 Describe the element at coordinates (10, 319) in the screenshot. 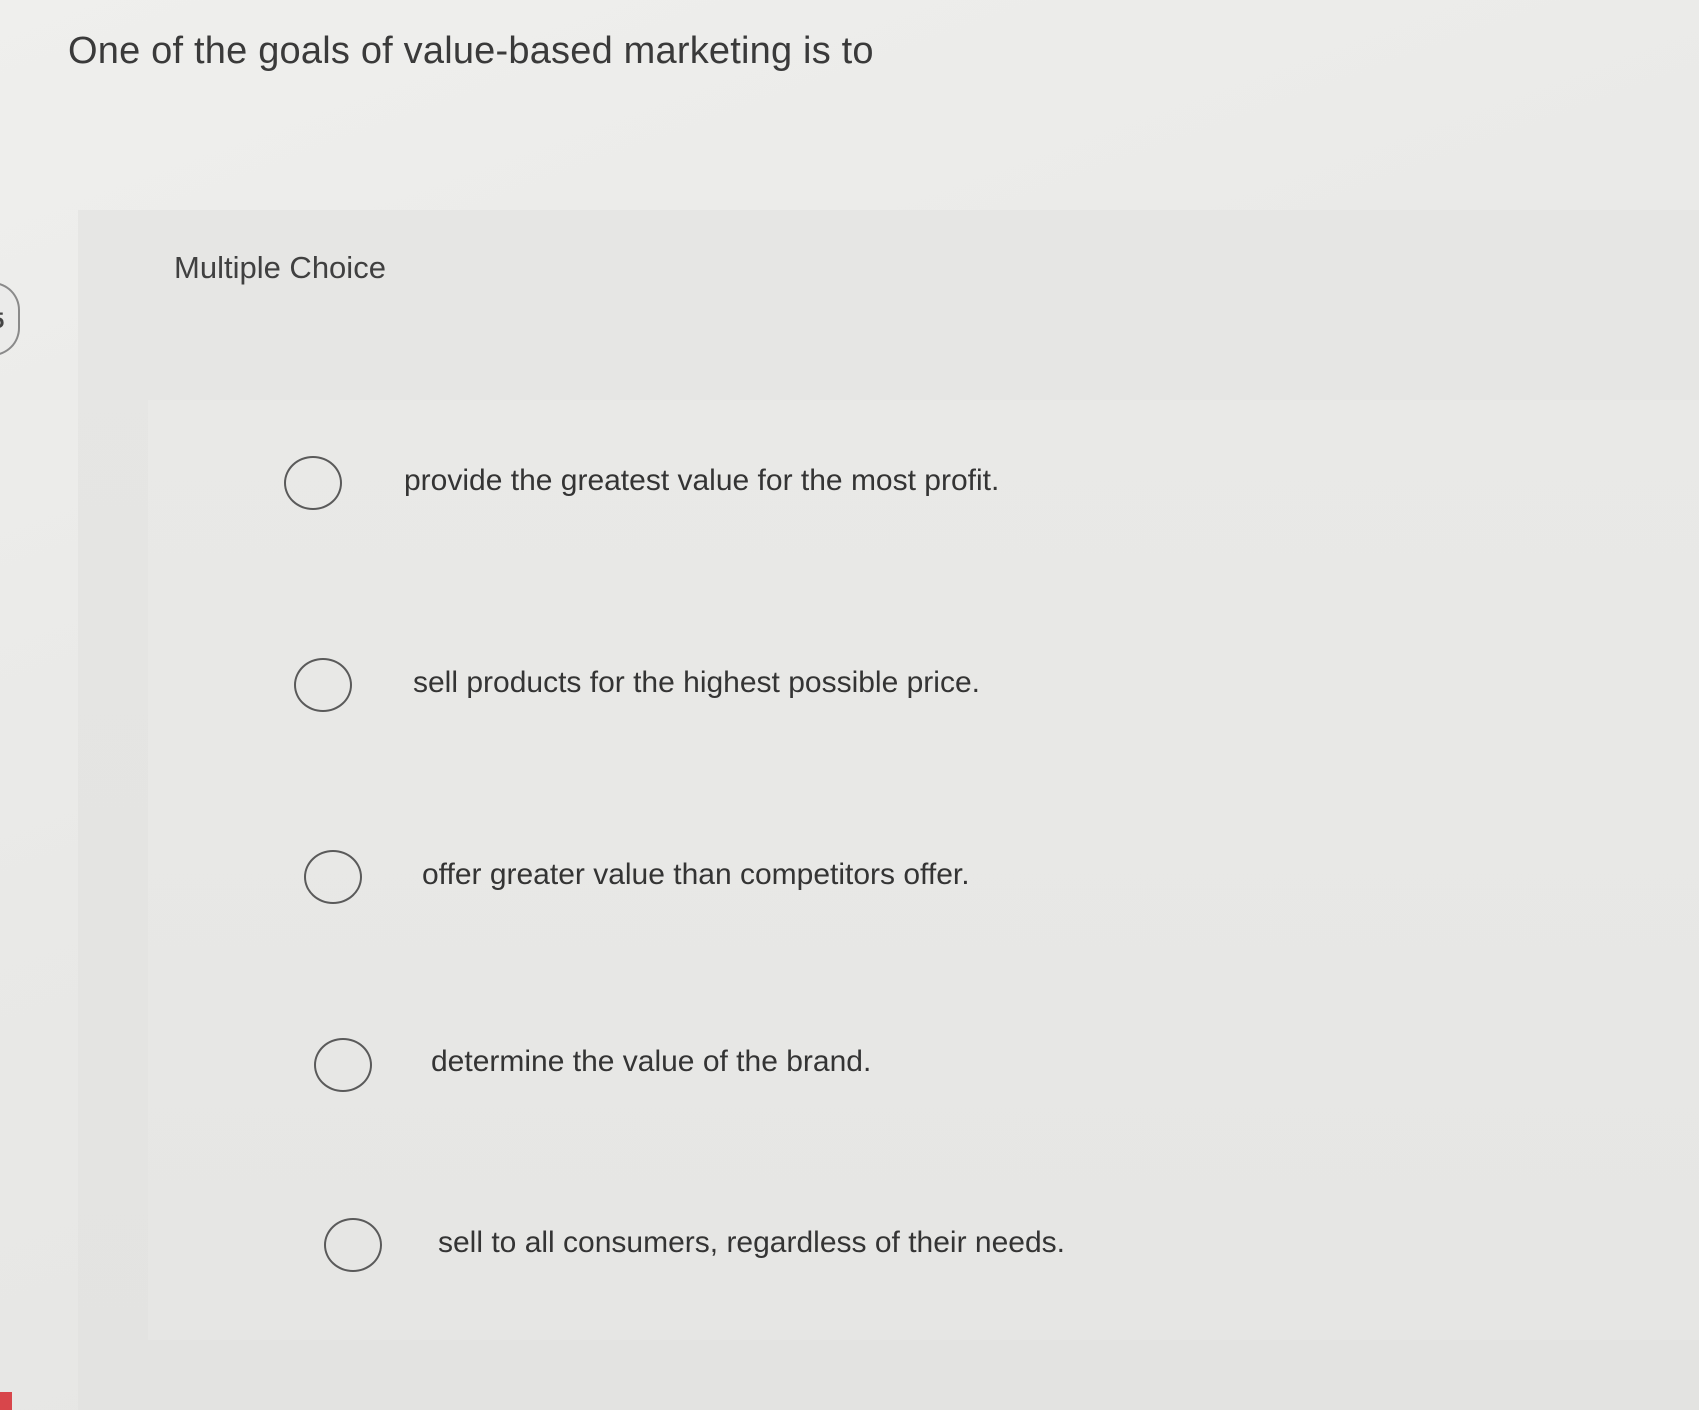

I see `question-number-tab: 5` at that location.